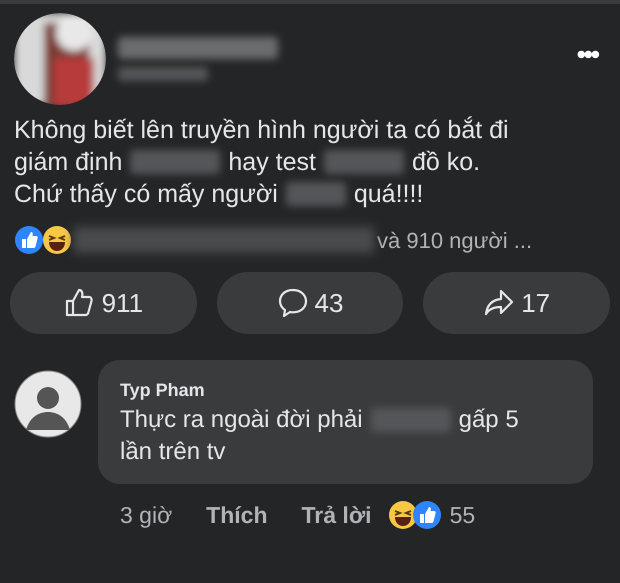 This screenshot has width=620, height=583. What do you see at coordinates (587, 54) in the screenshot?
I see `more-options-icon: •••` at bounding box center [587, 54].